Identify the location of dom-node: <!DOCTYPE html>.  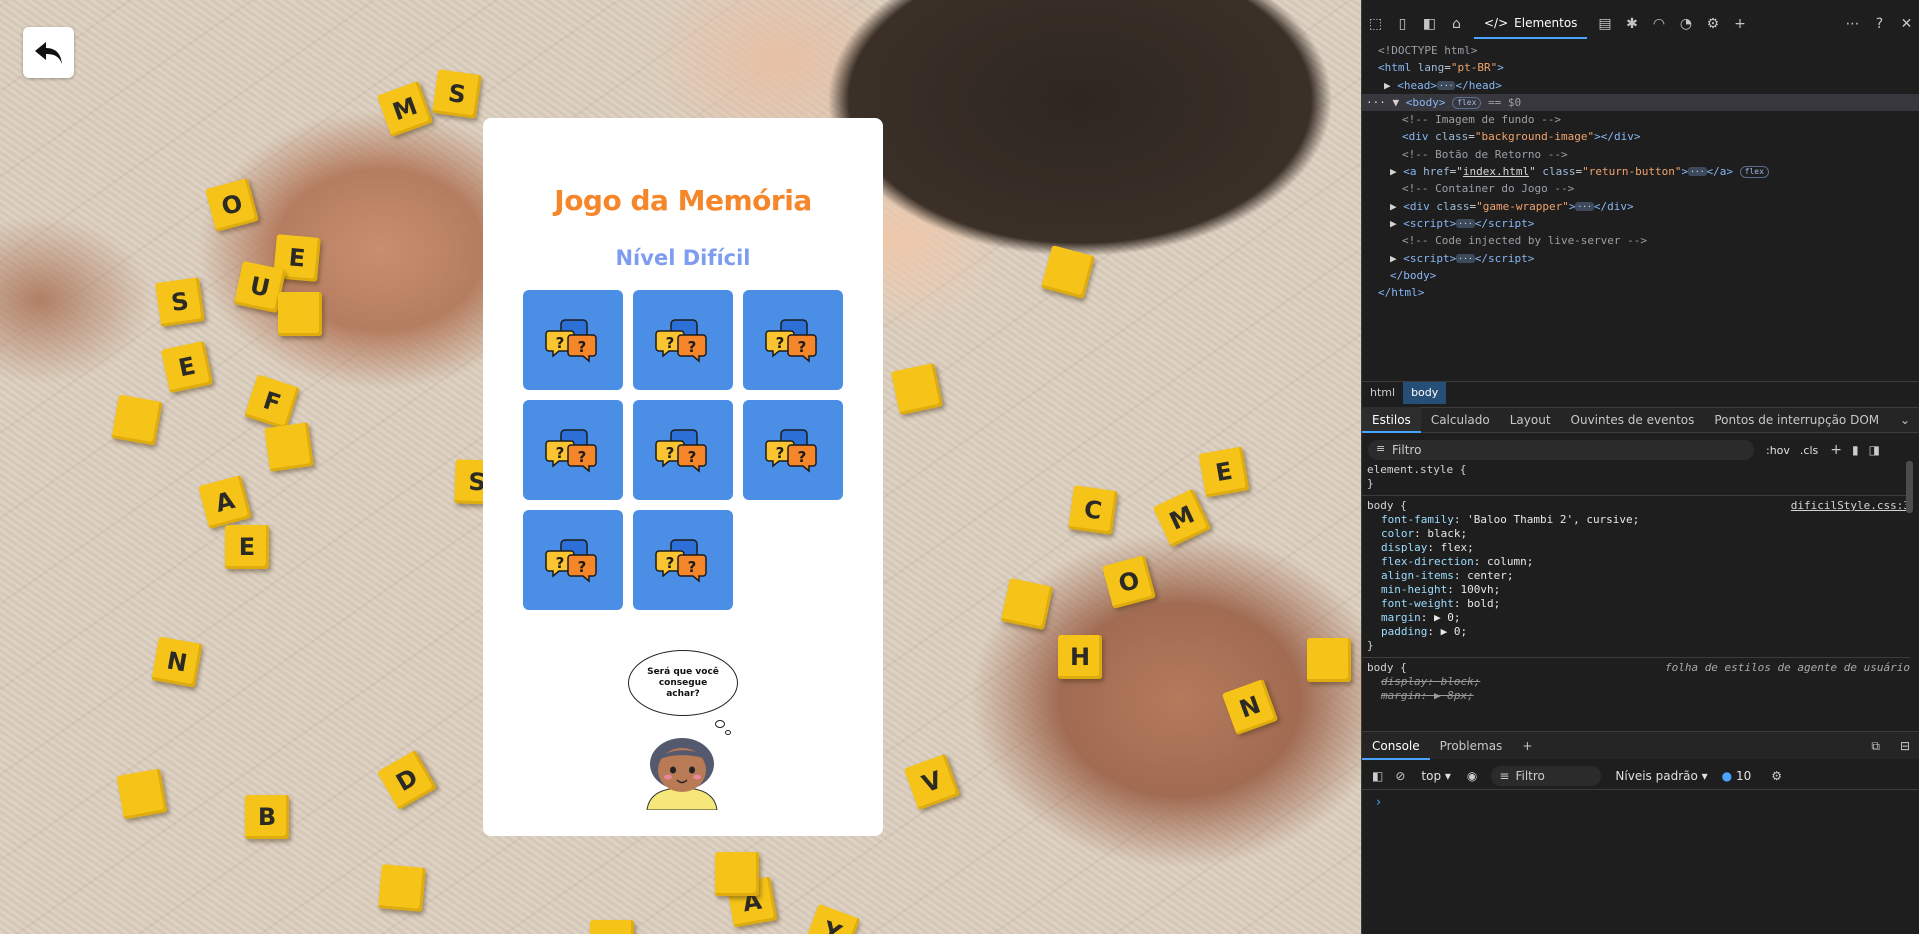
(1640, 50).